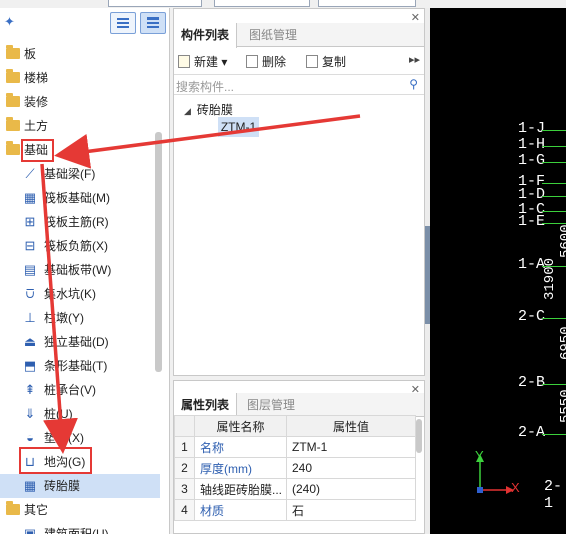  What do you see at coordinates (351, 510) in the screenshot?
I see `property-value: 石` at bounding box center [351, 510].